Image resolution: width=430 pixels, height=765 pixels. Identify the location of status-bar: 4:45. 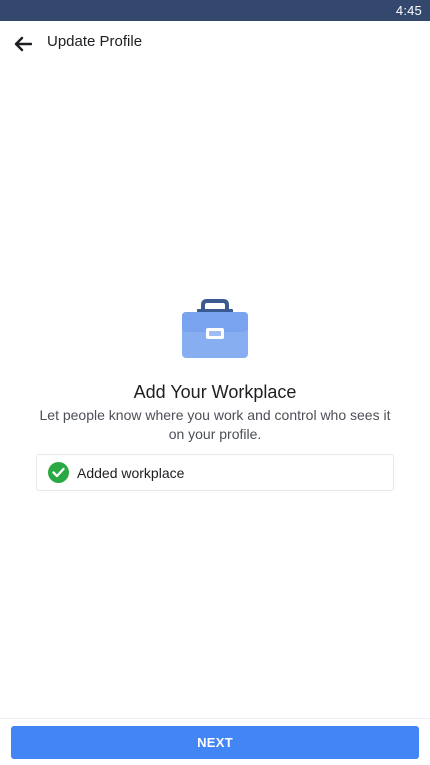
(215, 10).